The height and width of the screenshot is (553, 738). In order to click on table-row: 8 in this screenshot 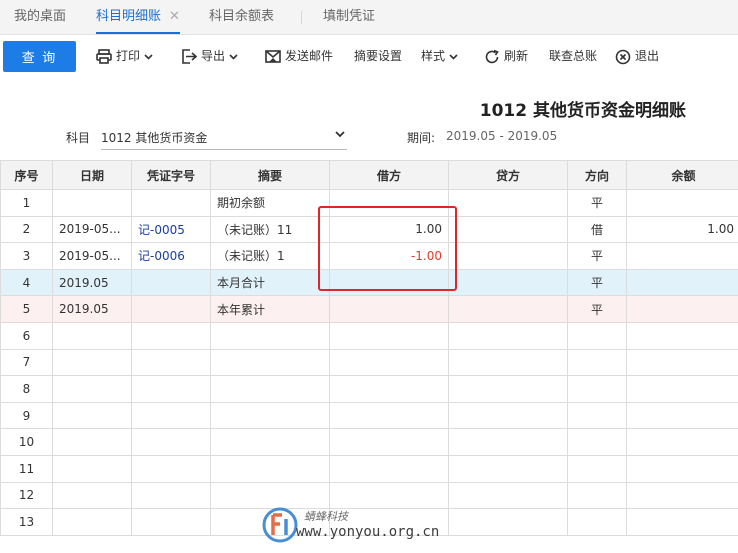, I will do `click(369, 389)`.